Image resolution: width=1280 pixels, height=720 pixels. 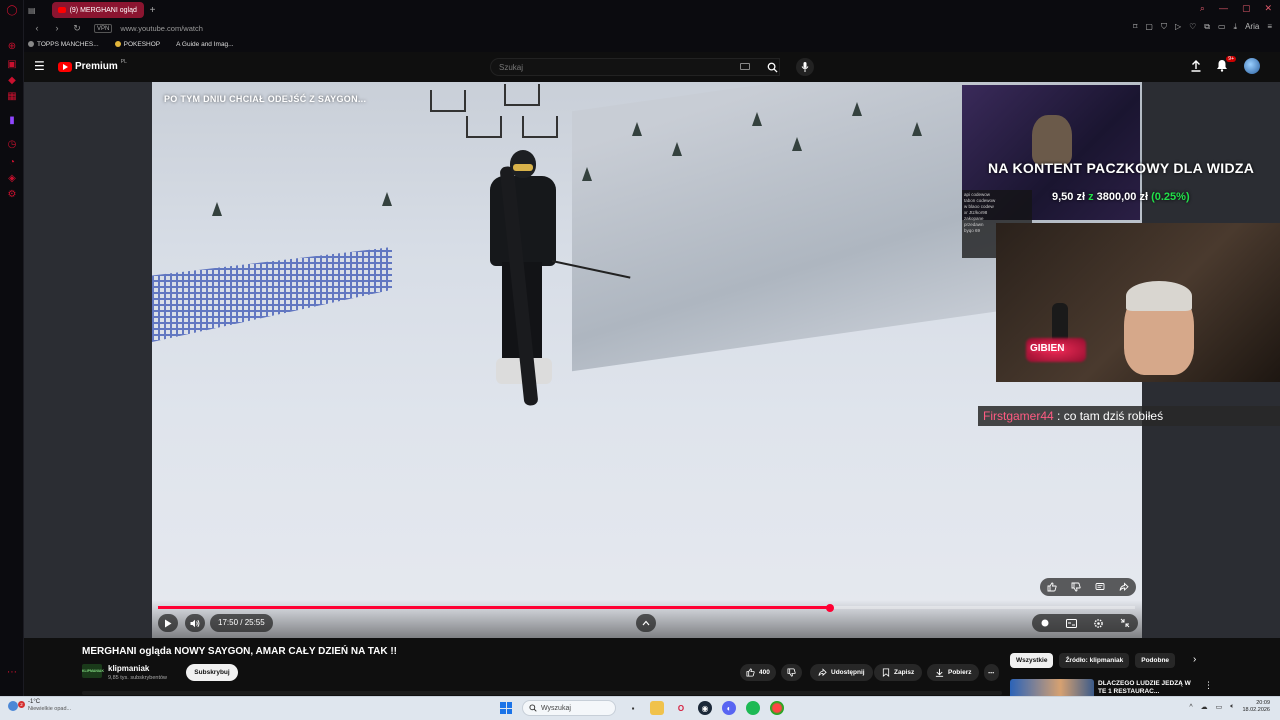 What do you see at coordinates (1269, 27) in the screenshot?
I see `easy-setup-icon: ≡` at bounding box center [1269, 27].